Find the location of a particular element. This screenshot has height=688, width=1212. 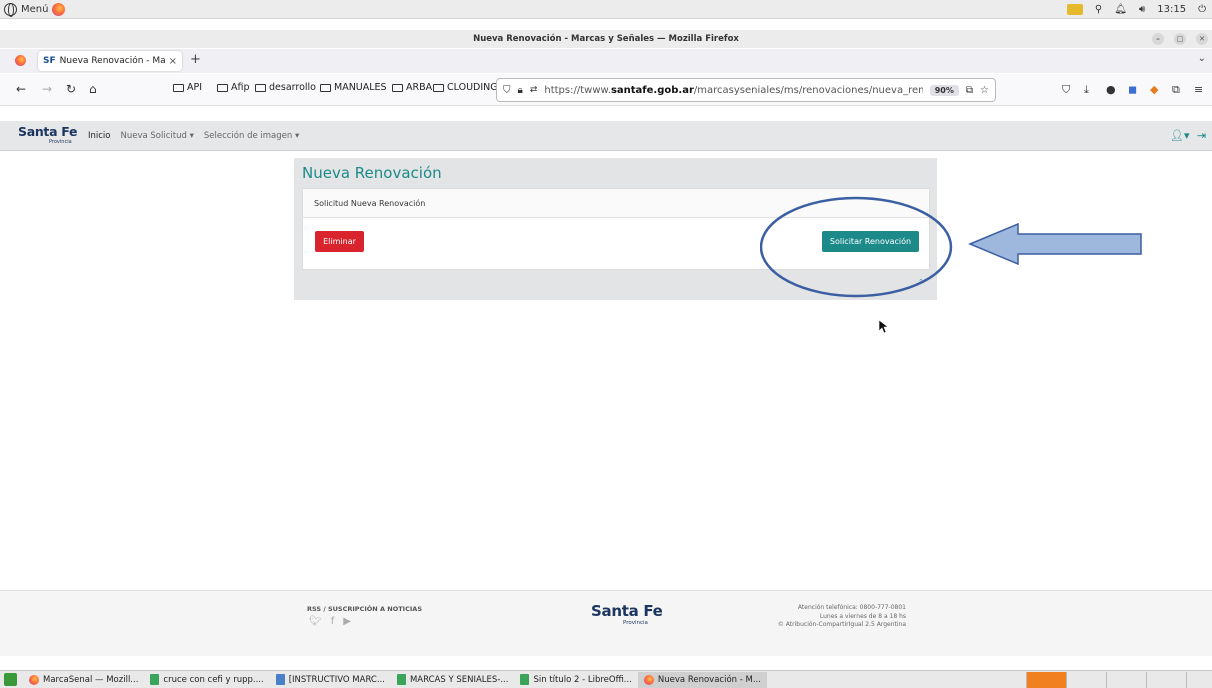

logout-icon: ⇥ is located at coordinates (1201, 135).